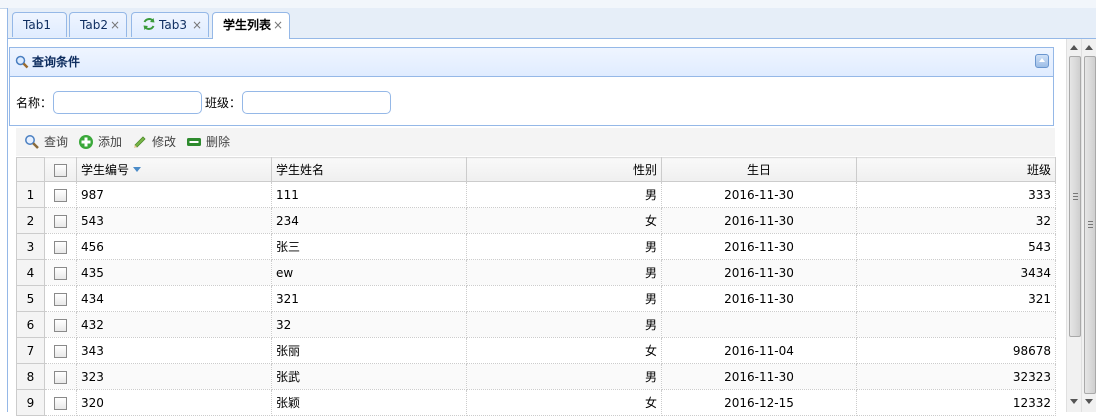 The width and height of the screenshot is (1096, 416). I want to click on row-number: 5, so click(30, 298).